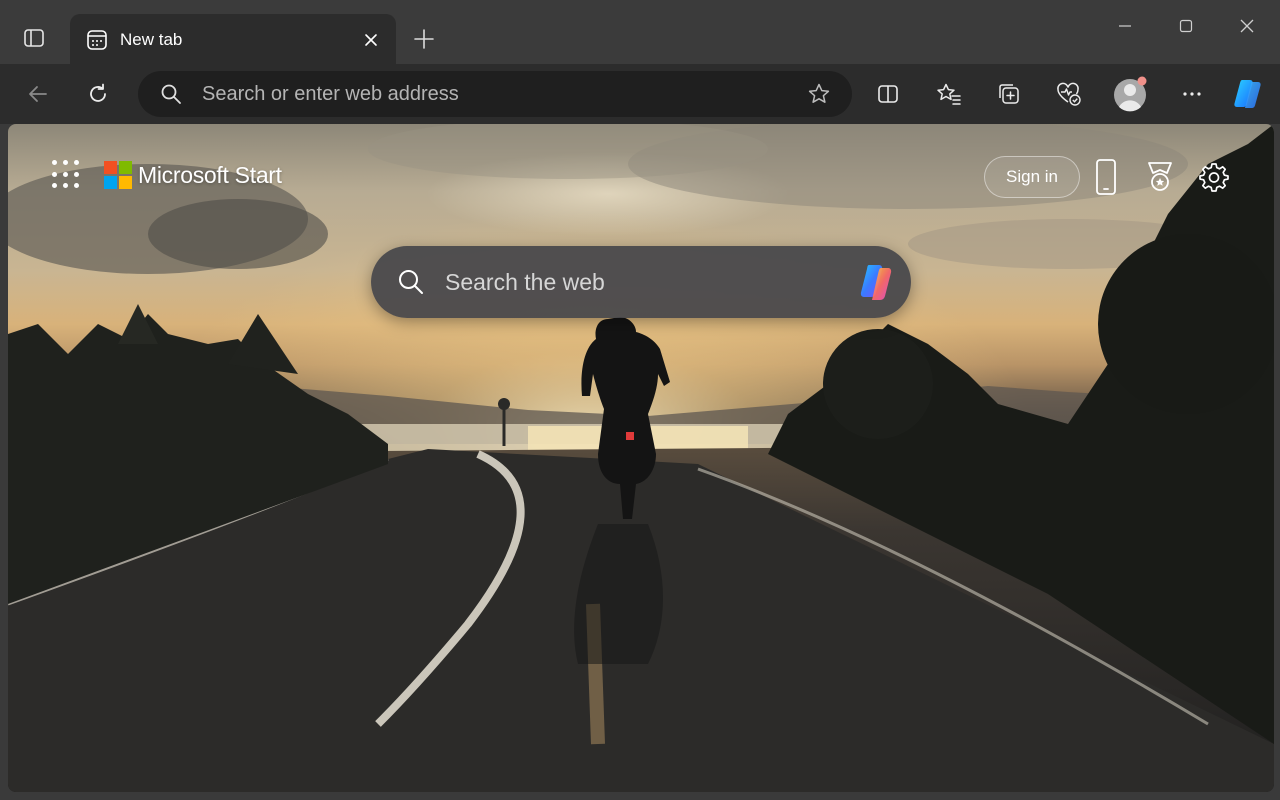 The image size is (1280, 800). I want to click on collections-icon, so click(1009, 94).